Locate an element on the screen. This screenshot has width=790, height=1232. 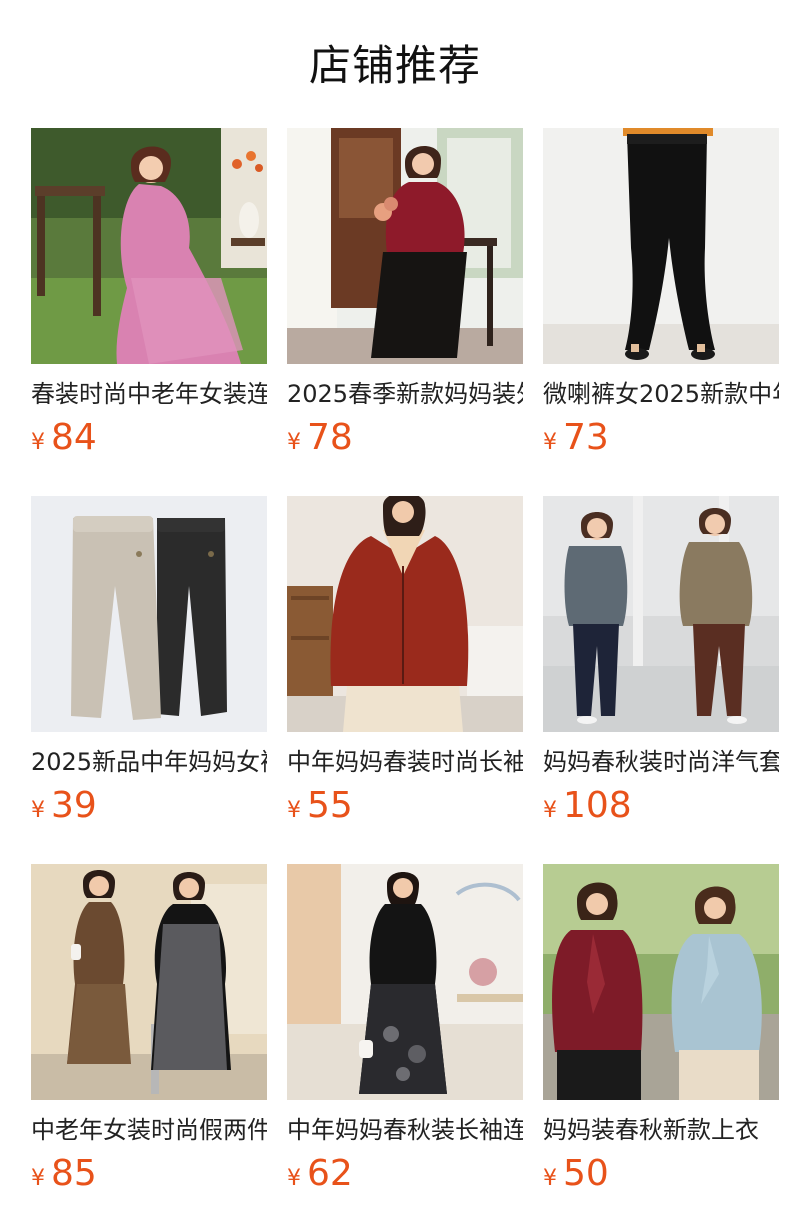
product-price: ¥50 is located at coordinates (576, 1174).